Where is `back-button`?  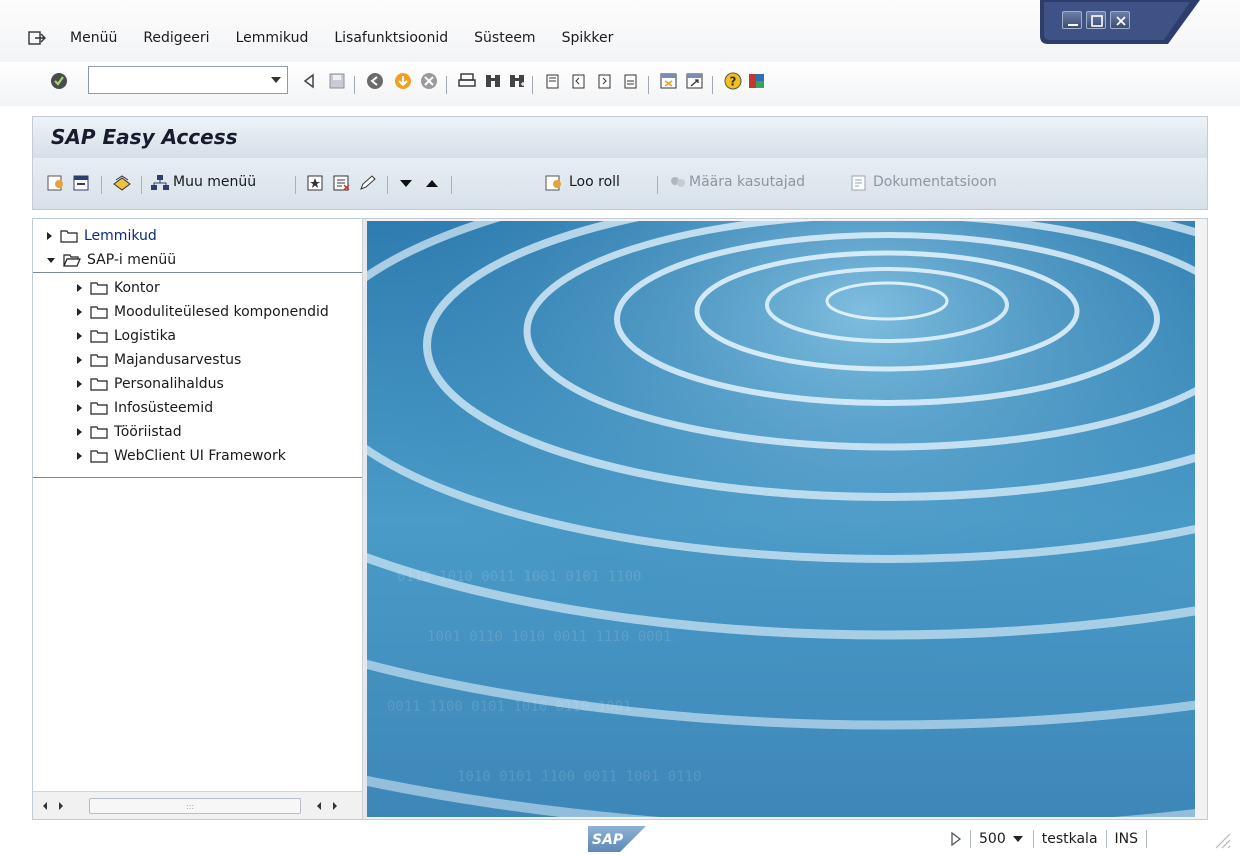
back-button is located at coordinates (375, 81).